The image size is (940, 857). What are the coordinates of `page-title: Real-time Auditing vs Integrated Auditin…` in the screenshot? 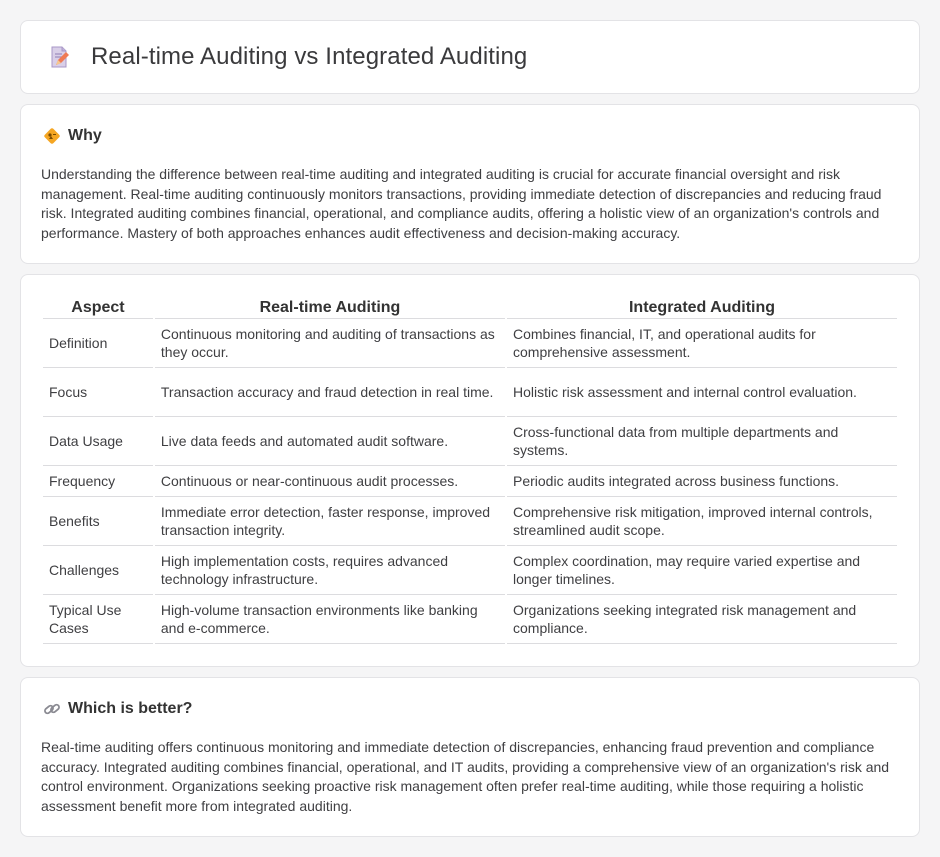 It's located at (309, 56).